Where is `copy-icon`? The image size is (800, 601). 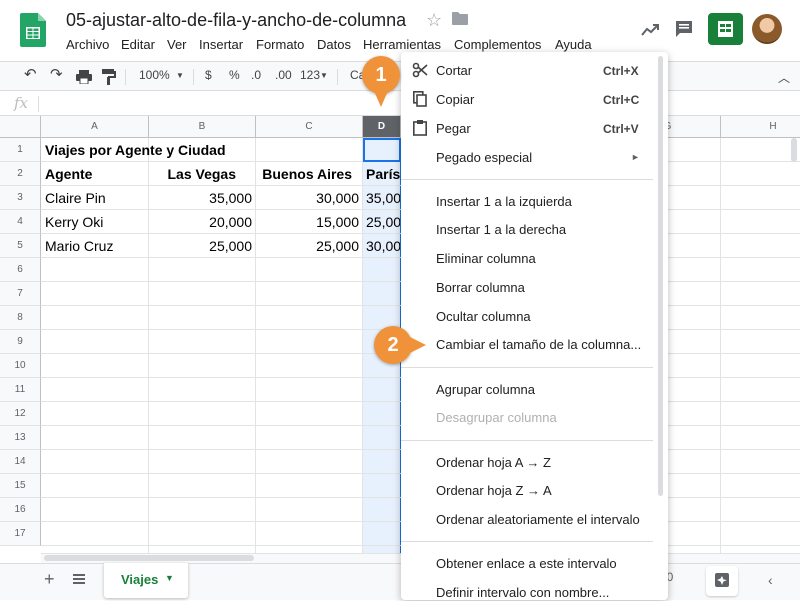
copy-icon is located at coordinates (420, 99).